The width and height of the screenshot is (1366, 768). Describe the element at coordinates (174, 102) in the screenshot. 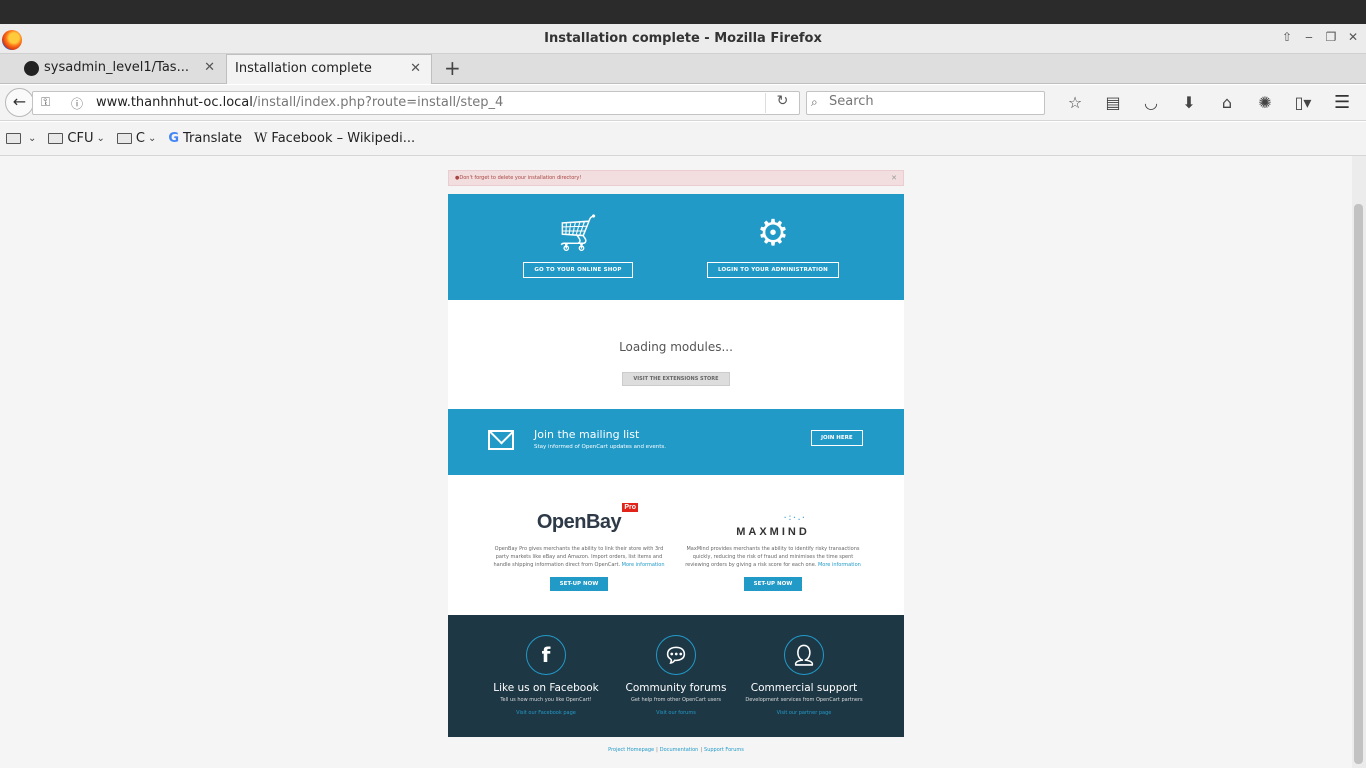

I see `url-domain: www.thanhnhut-oc.local` at that location.